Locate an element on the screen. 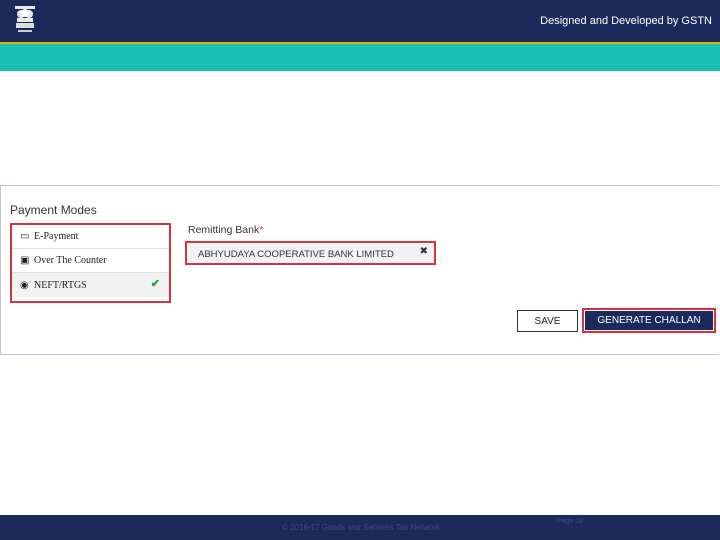  national-emblem-icon is located at coordinates (25, 19).